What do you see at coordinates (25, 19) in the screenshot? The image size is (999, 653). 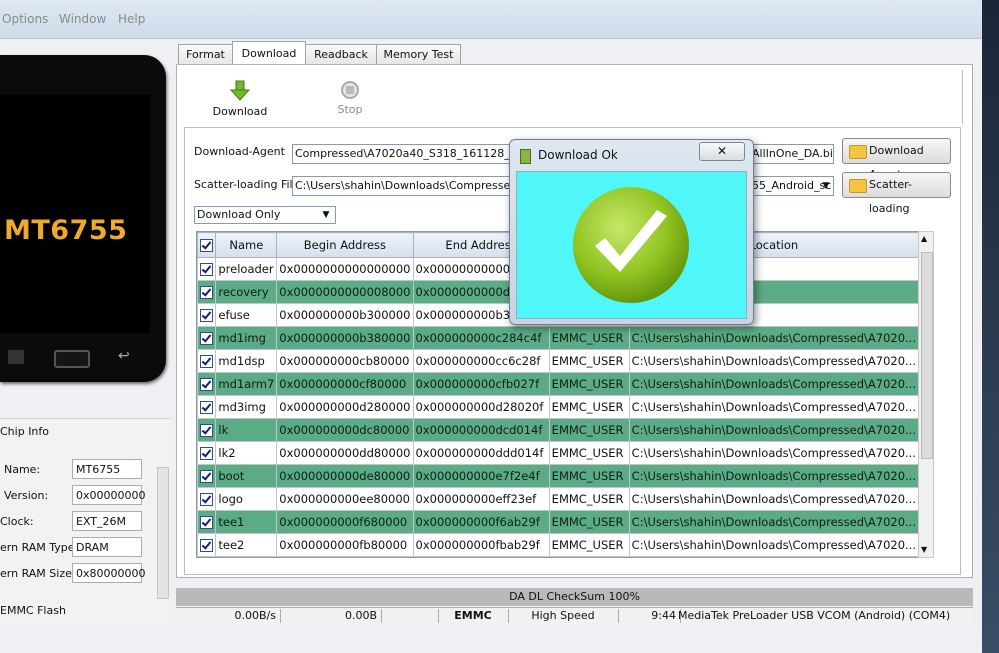 I see `menu-options: Options` at bounding box center [25, 19].